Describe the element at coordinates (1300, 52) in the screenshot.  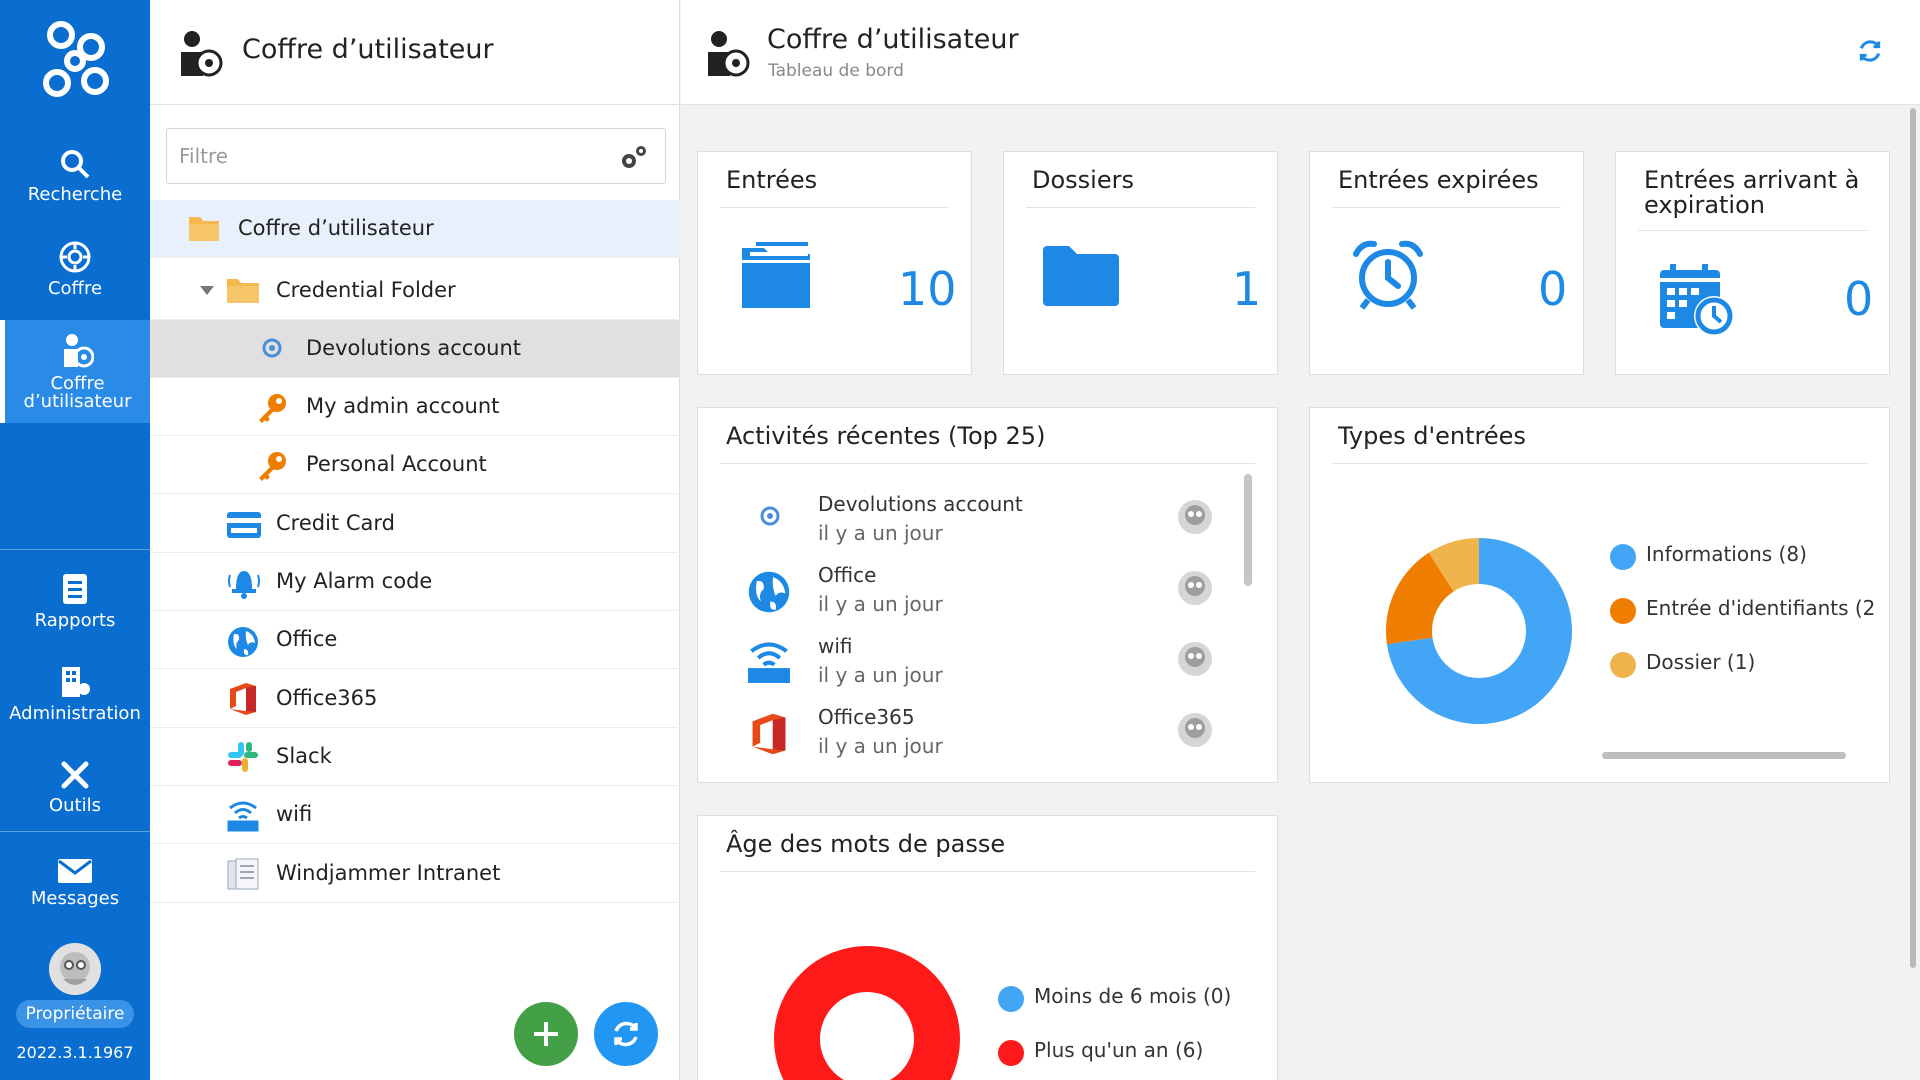
I see `dashboard-header: Coffre d’utilisateur Tableau de bord` at that location.